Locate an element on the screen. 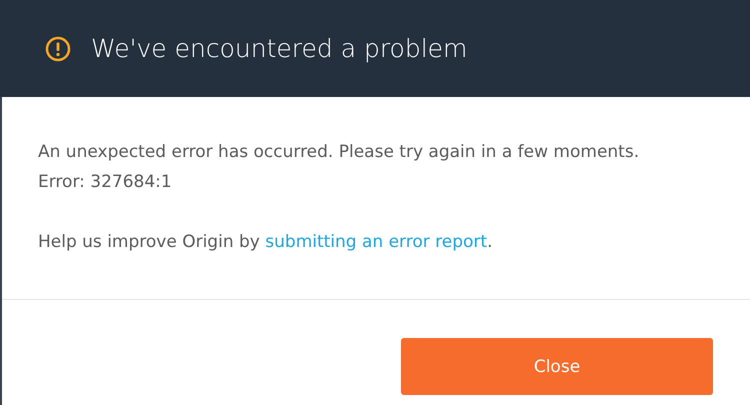 The width and height of the screenshot is (750, 405). error-message: Error: 327684:1 is located at coordinates (105, 182).